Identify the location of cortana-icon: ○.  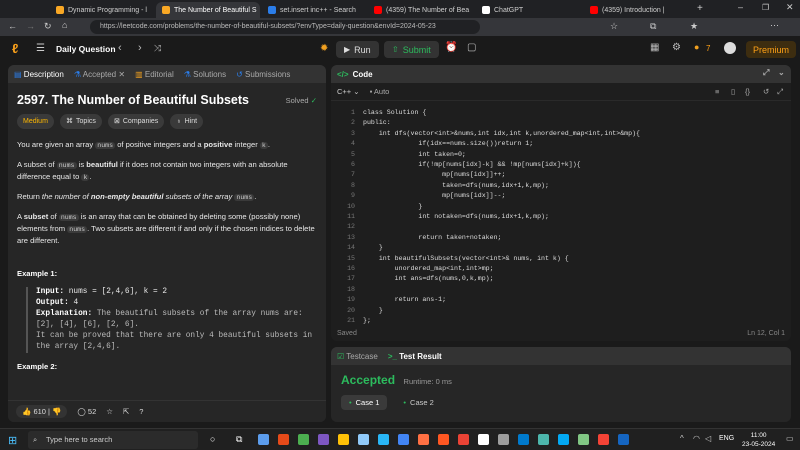
(212, 439).